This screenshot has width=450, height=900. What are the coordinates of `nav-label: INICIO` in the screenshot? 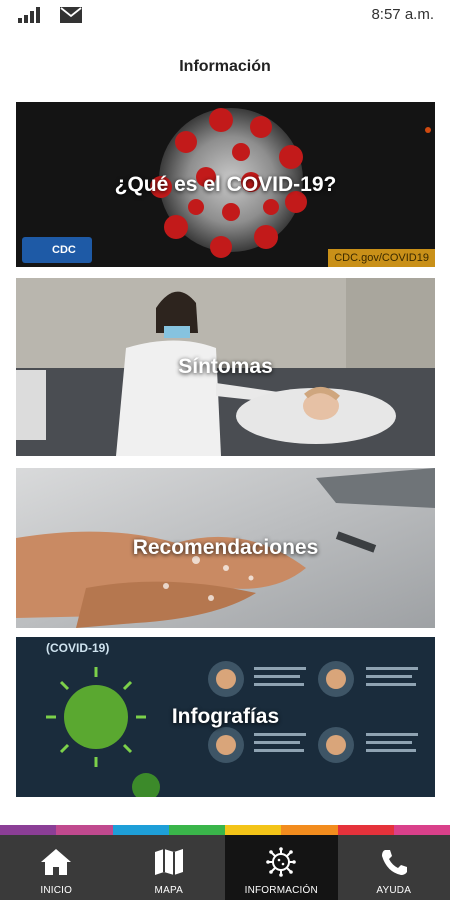 It's located at (56, 890).